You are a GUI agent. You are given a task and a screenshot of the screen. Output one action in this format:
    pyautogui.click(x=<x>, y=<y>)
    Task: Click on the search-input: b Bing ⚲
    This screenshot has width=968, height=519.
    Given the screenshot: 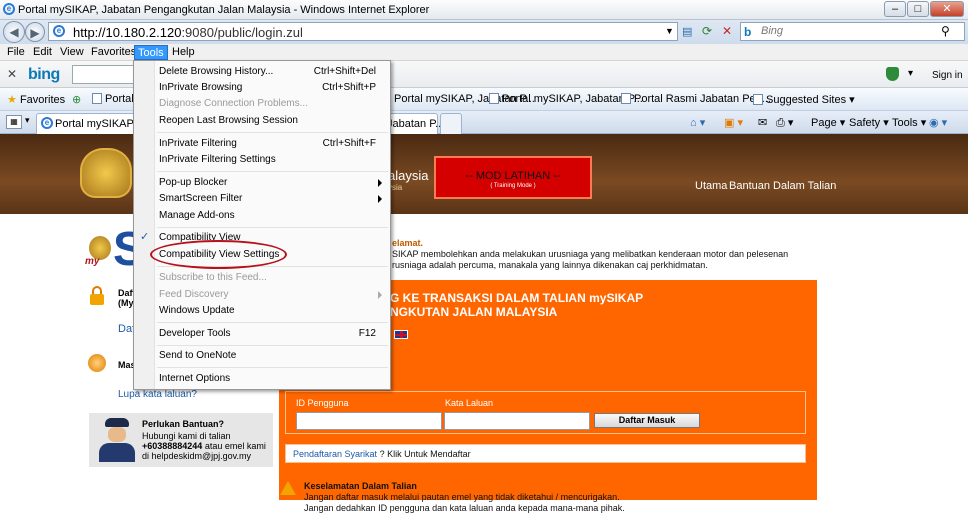 What is the action you would take?
    pyautogui.click(x=852, y=31)
    